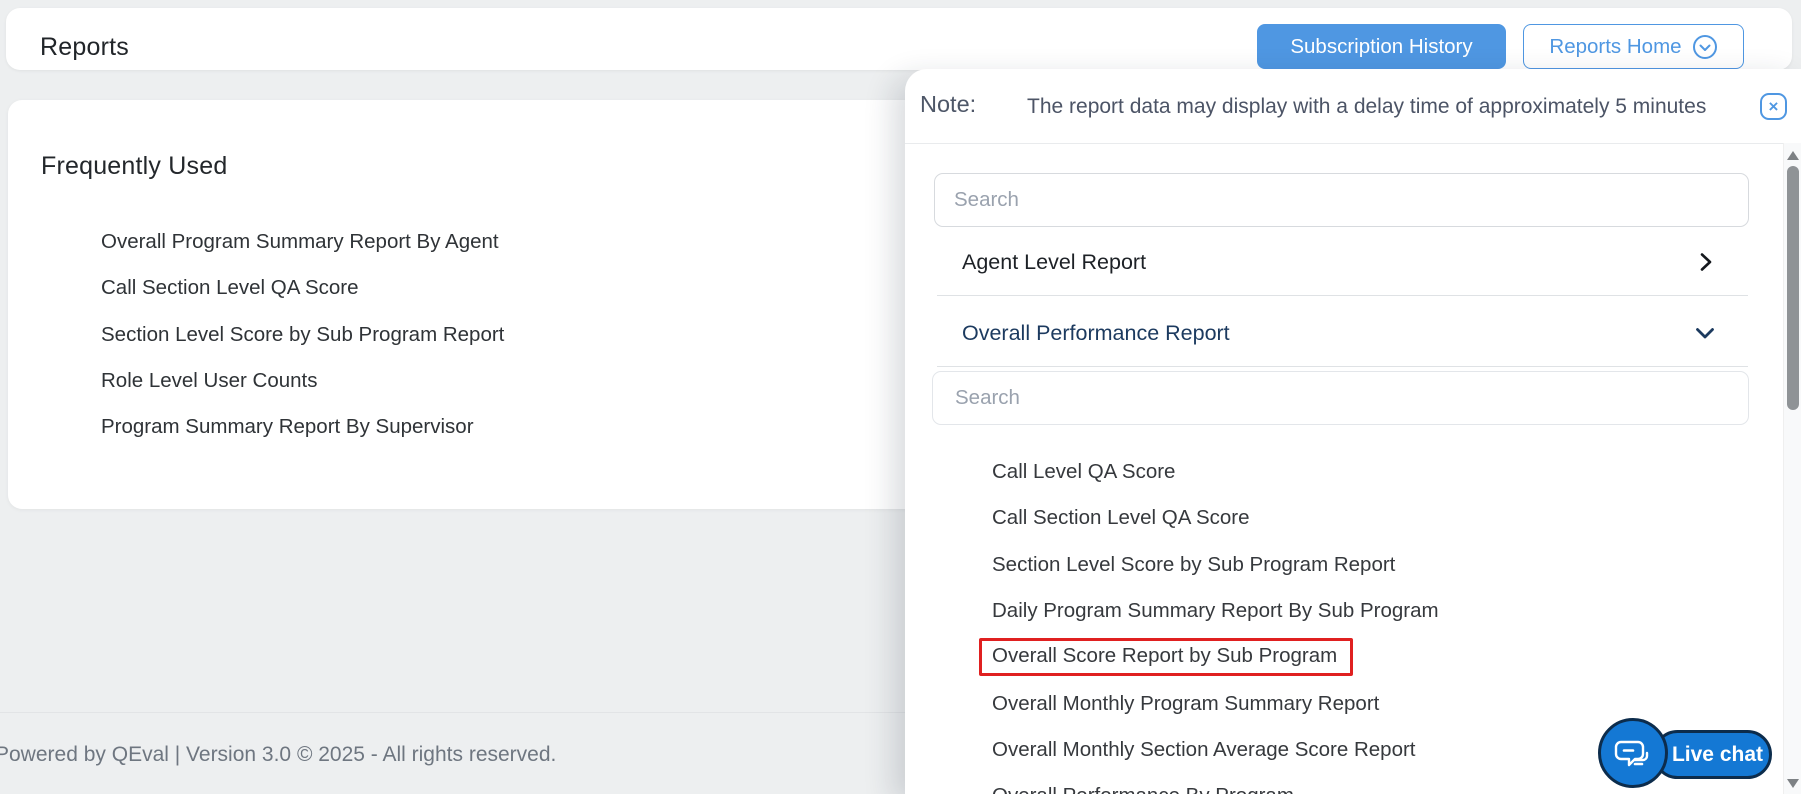 The width and height of the screenshot is (1801, 794). I want to click on note-separator, so click(1344, 143).